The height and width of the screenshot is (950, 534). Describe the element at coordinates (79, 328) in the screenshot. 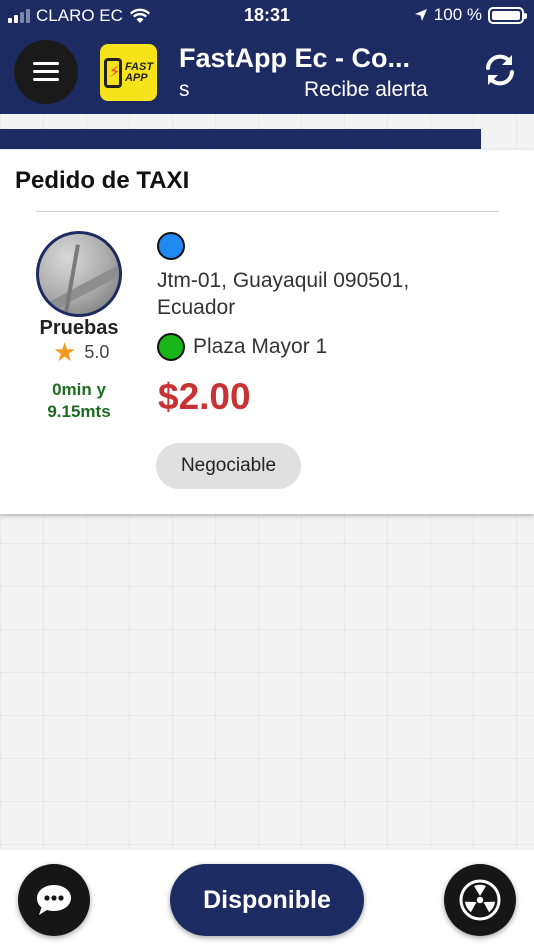

I see `driver-name: Pruebas` at that location.